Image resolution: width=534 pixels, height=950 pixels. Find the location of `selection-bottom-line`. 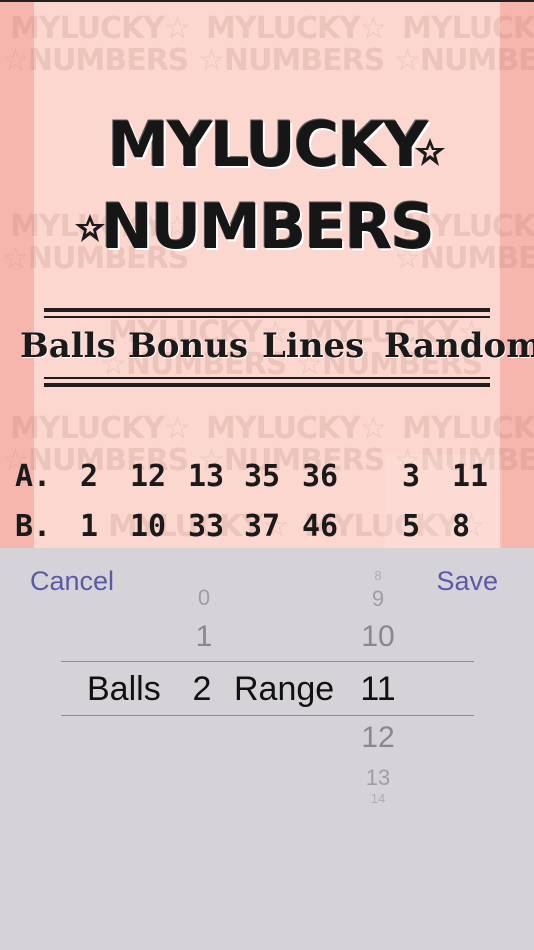

selection-bottom-line is located at coordinates (267, 715).